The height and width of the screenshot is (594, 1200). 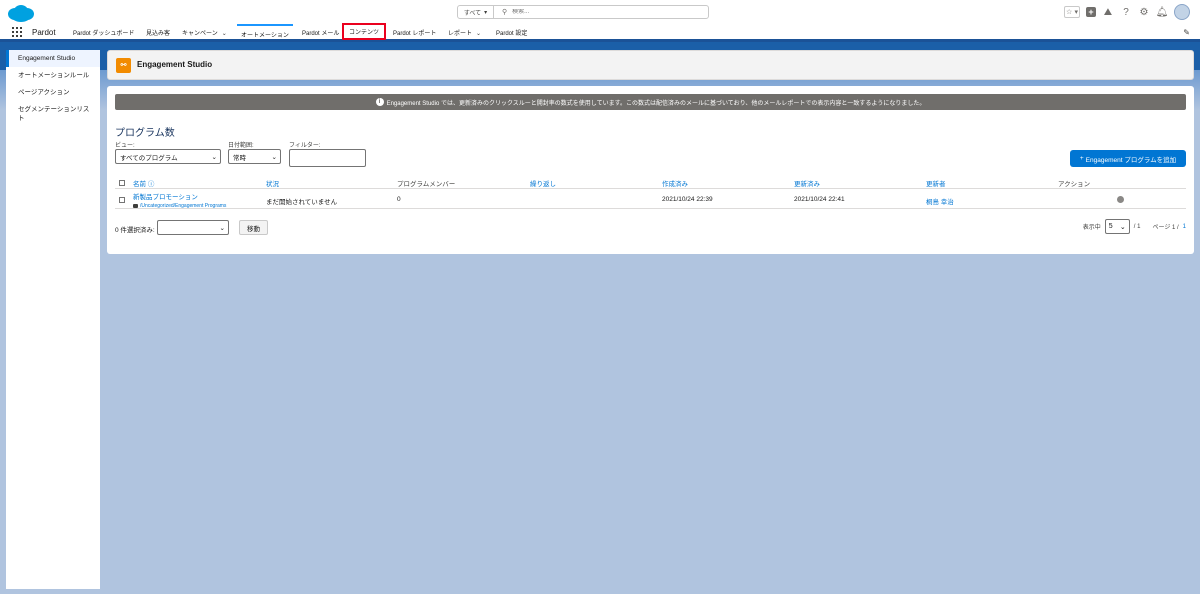 I want to click on row-checkbox, so click(x=122, y=200).